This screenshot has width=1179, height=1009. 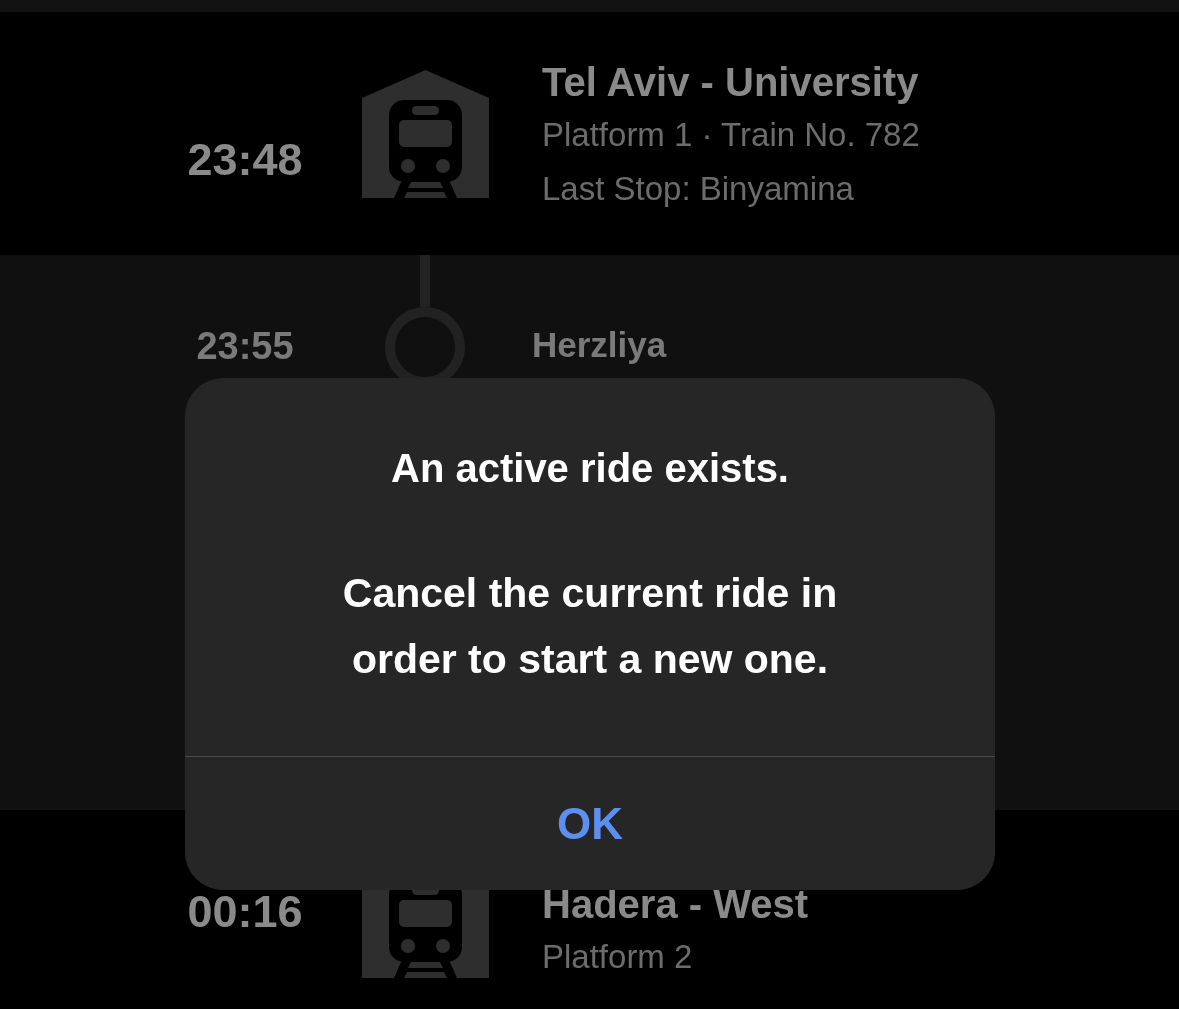 I want to click on departure-time: 23:48, so click(x=245, y=159).